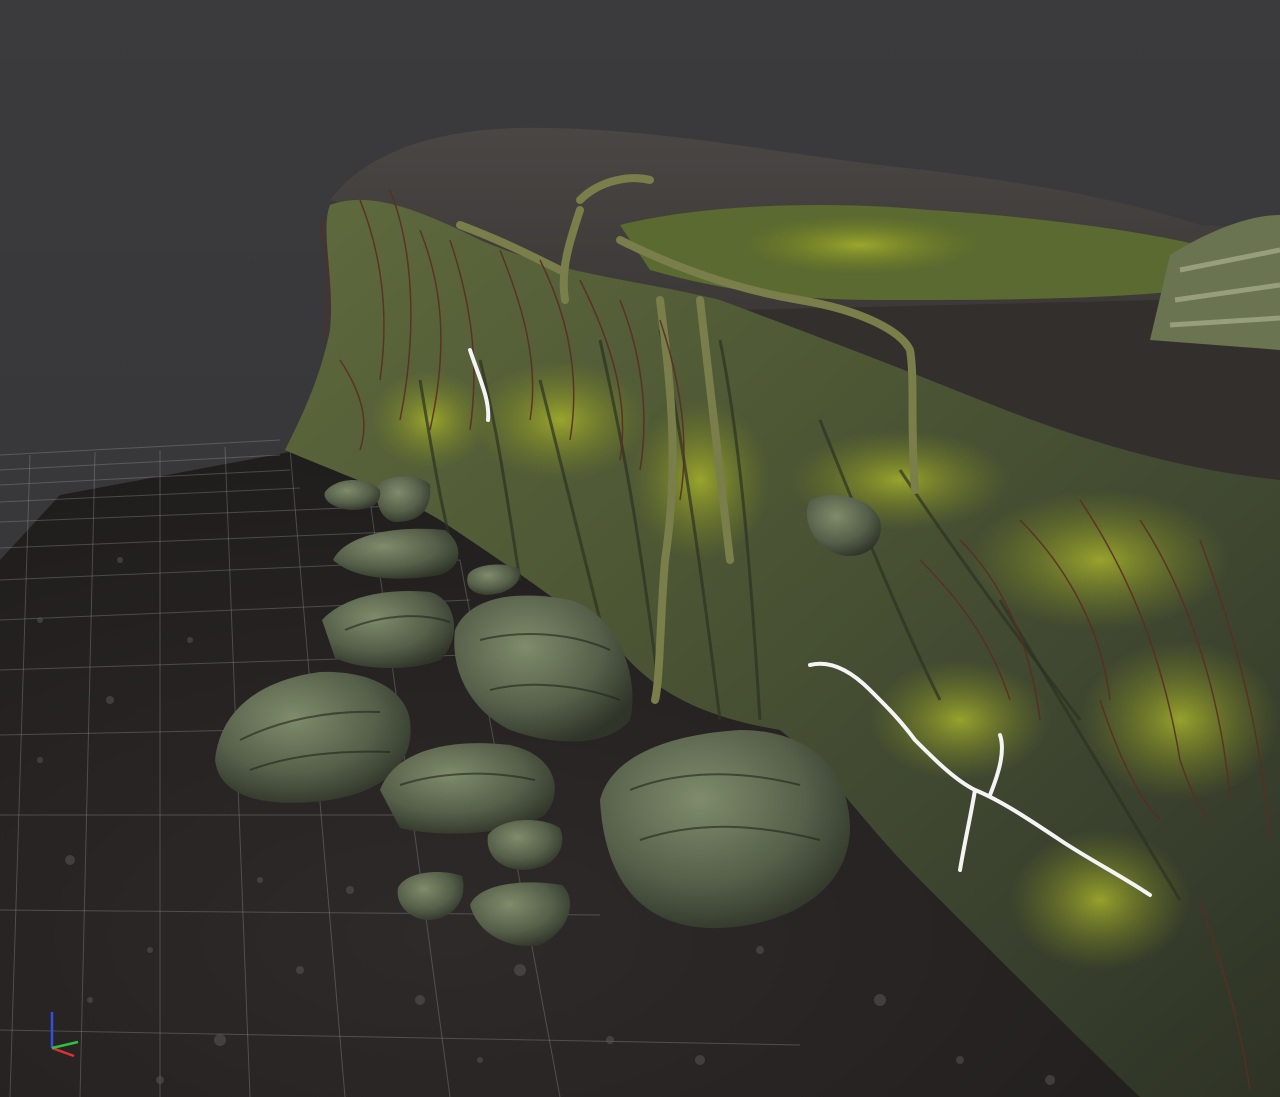 The width and height of the screenshot is (1280, 1097). I want to click on boulder, so click(725, 829).